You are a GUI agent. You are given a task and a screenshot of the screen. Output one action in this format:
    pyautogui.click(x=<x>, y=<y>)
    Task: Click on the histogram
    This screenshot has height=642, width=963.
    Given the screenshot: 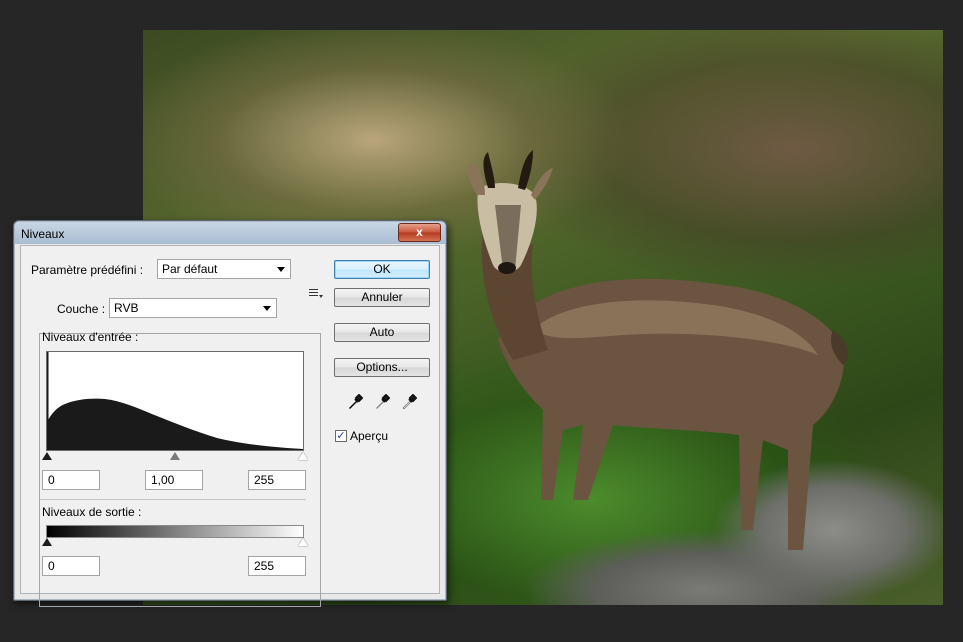 What is the action you would take?
    pyautogui.click(x=175, y=401)
    